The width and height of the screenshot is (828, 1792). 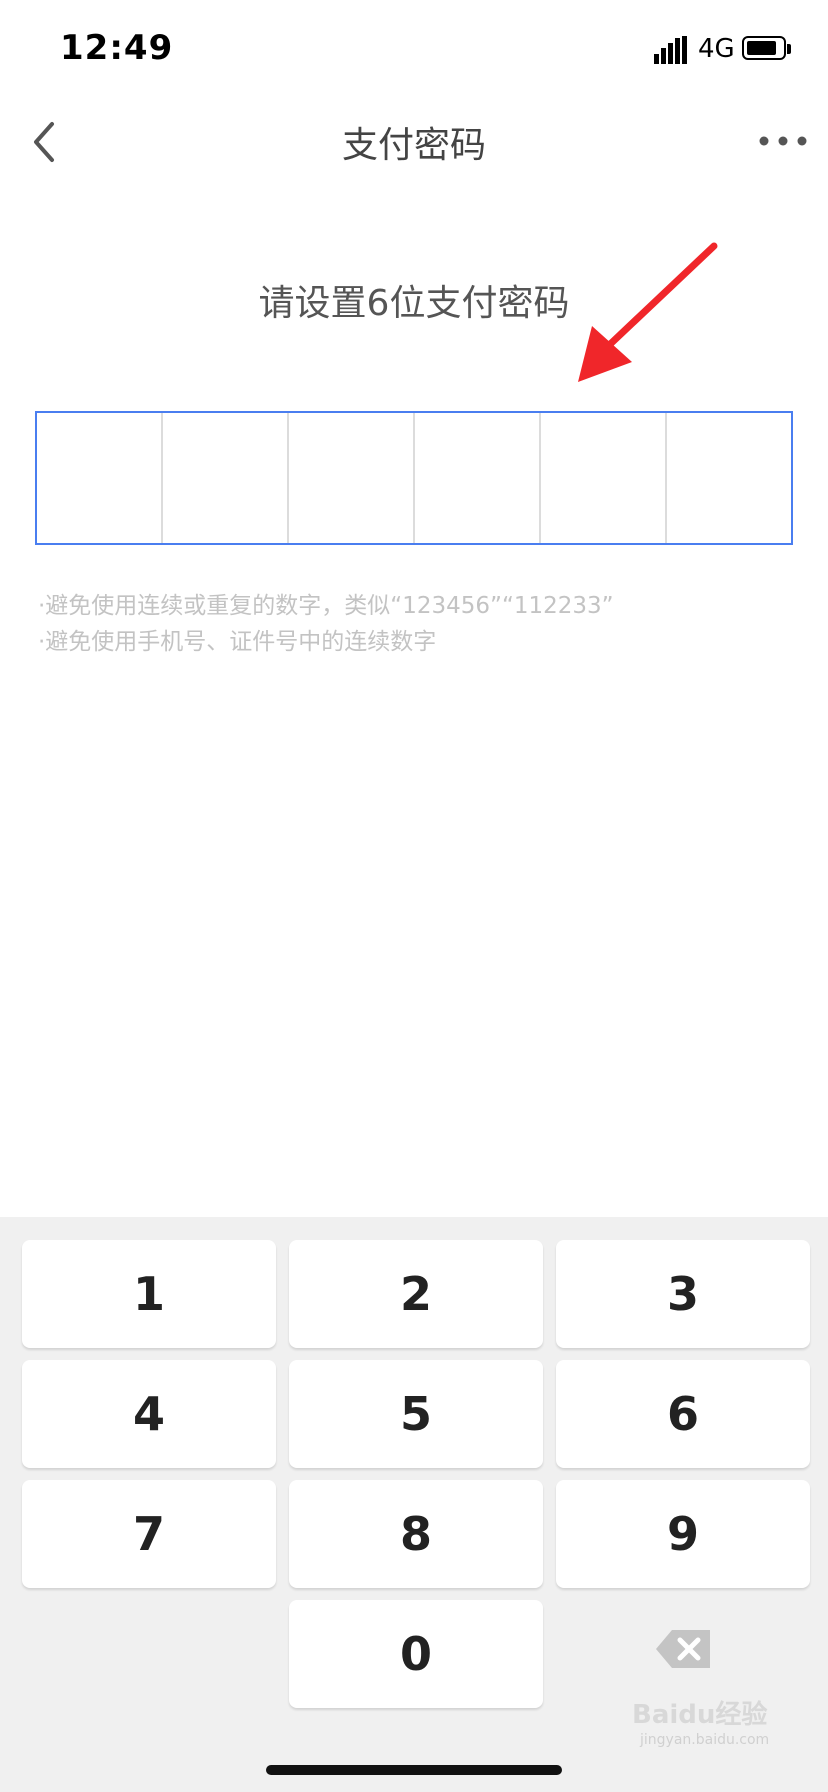 What do you see at coordinates (670, 50) in the screenshot?
I see `signal-icon` at bounding box center [670, 50].